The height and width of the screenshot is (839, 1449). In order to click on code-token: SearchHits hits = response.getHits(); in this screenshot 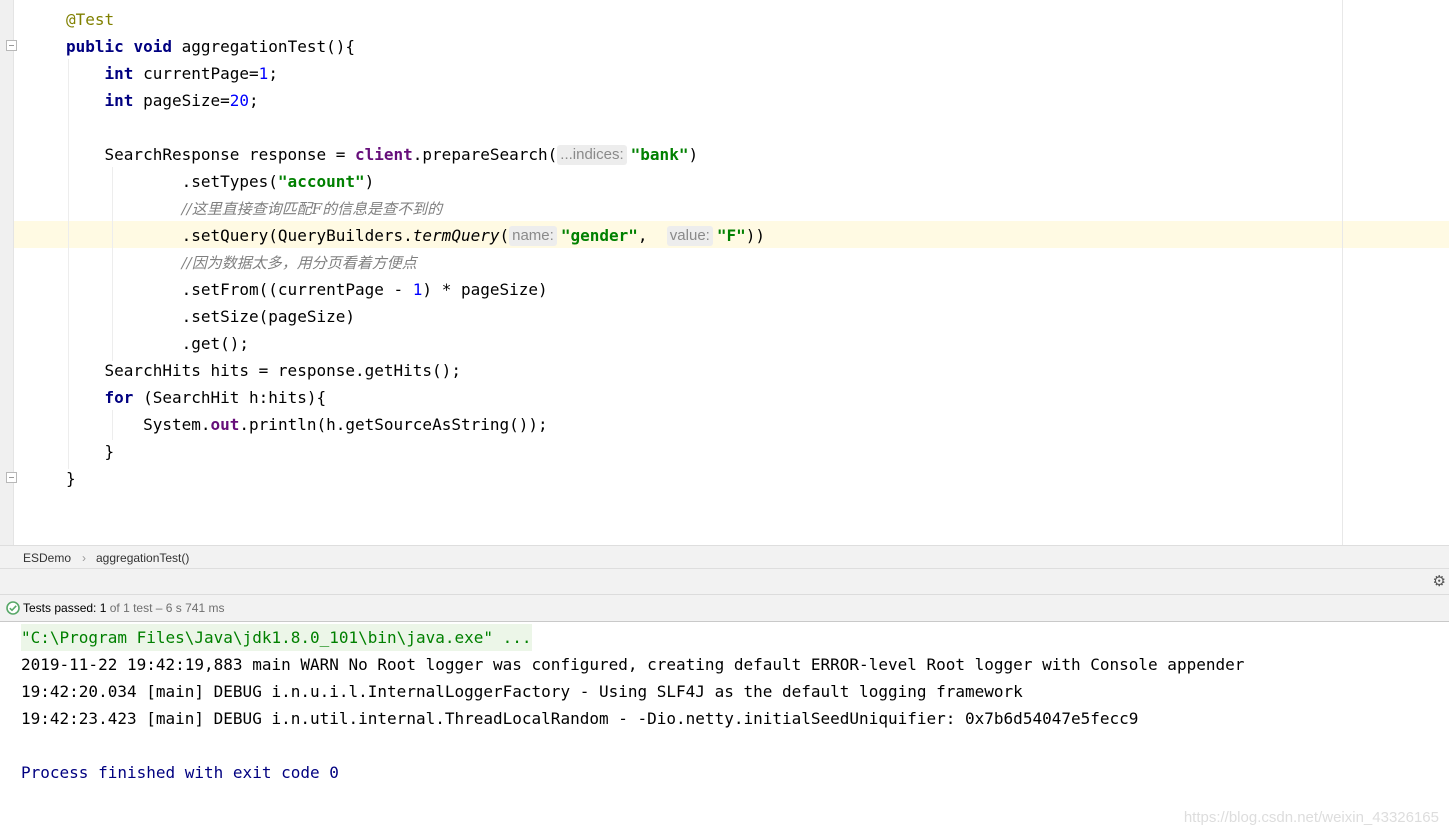, I will do `click(263, 370)`.